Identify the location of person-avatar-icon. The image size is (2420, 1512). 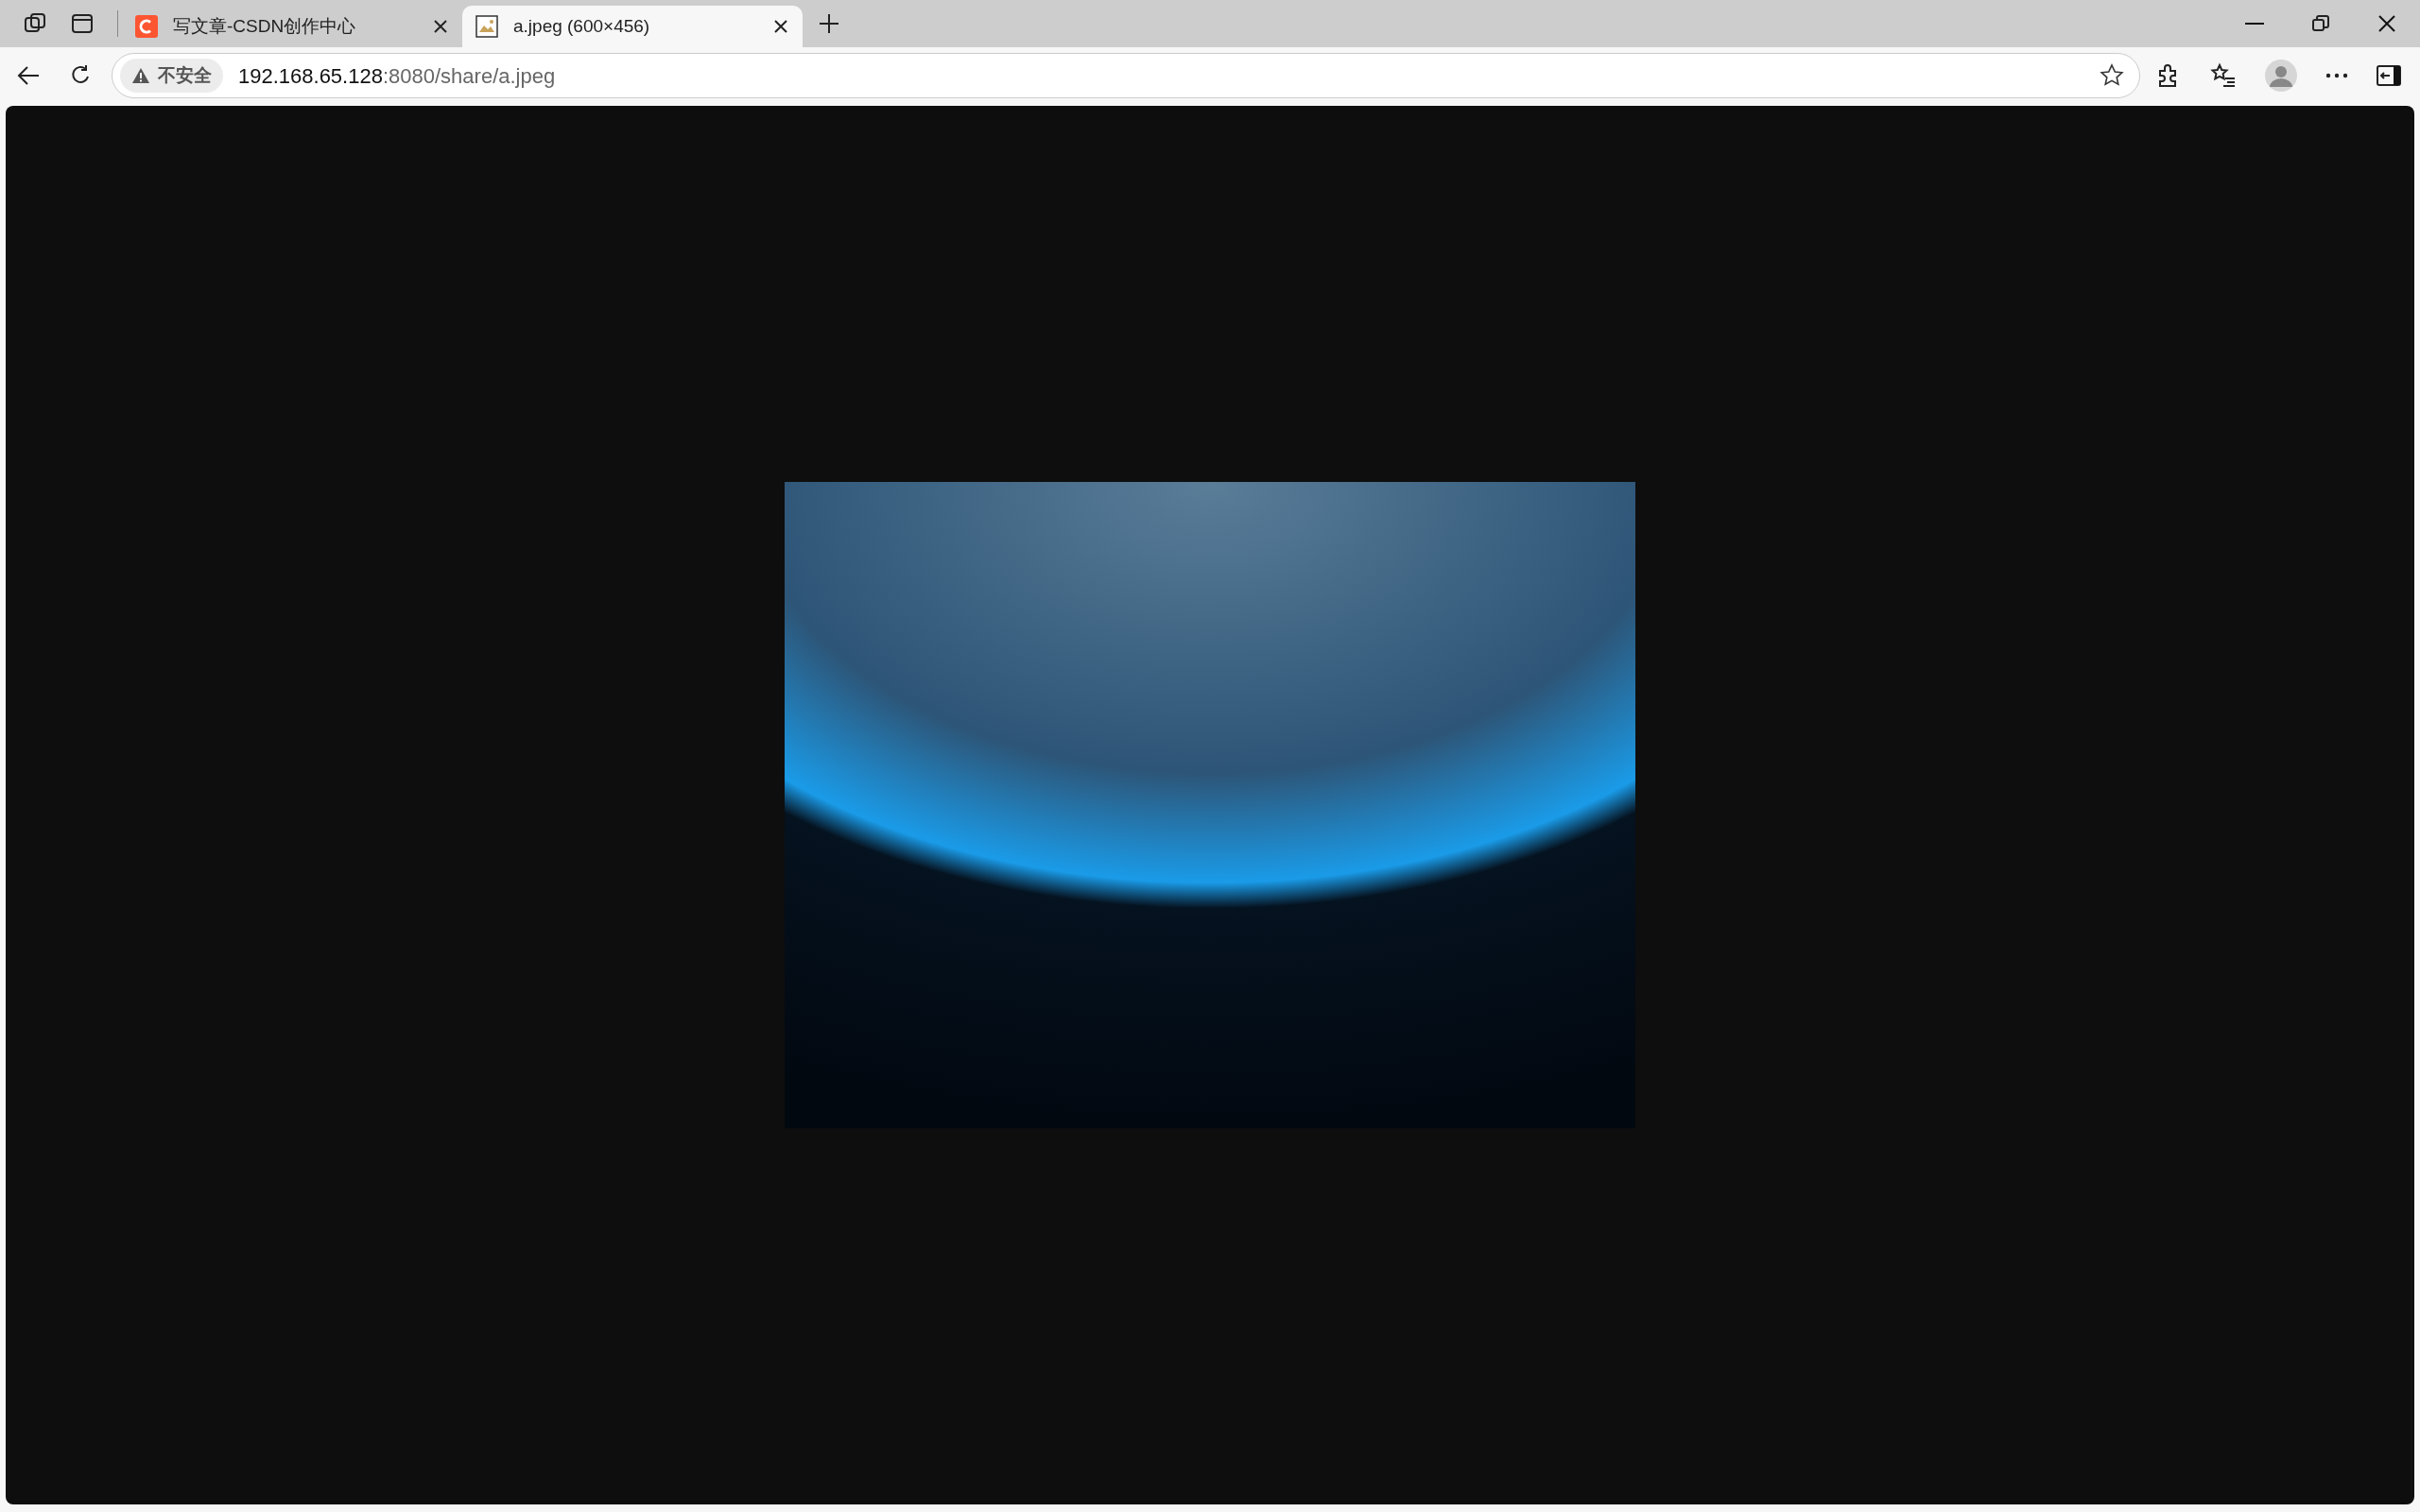
(2281, 76).